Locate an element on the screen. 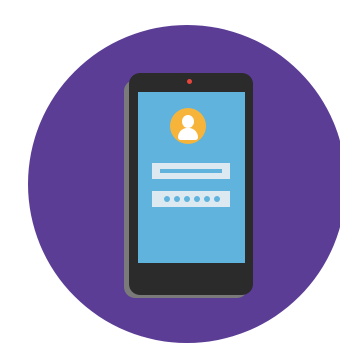 This screenshot has width=340, height=343. avatar-body is located at coordinates (188, 134).